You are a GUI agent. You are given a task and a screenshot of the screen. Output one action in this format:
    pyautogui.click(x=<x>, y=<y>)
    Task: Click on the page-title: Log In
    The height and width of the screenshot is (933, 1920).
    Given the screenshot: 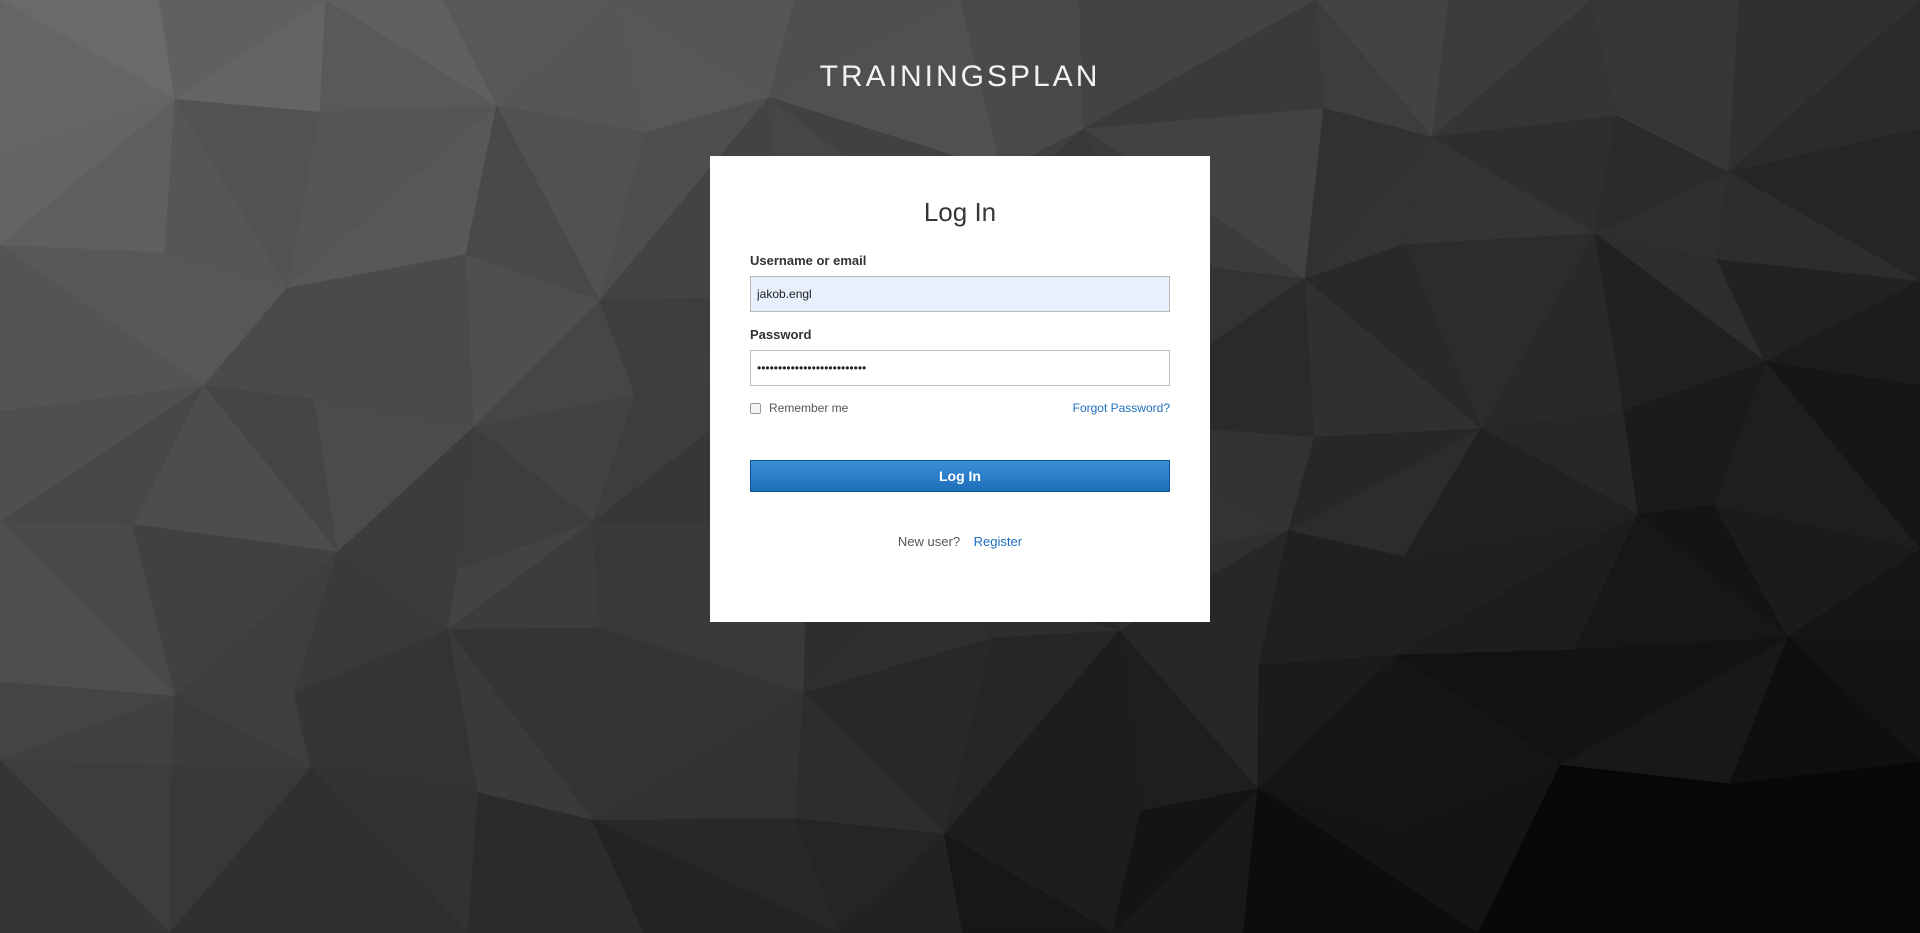 What is the action you would take?
    pyautogui.click(x=960, y=212)
    